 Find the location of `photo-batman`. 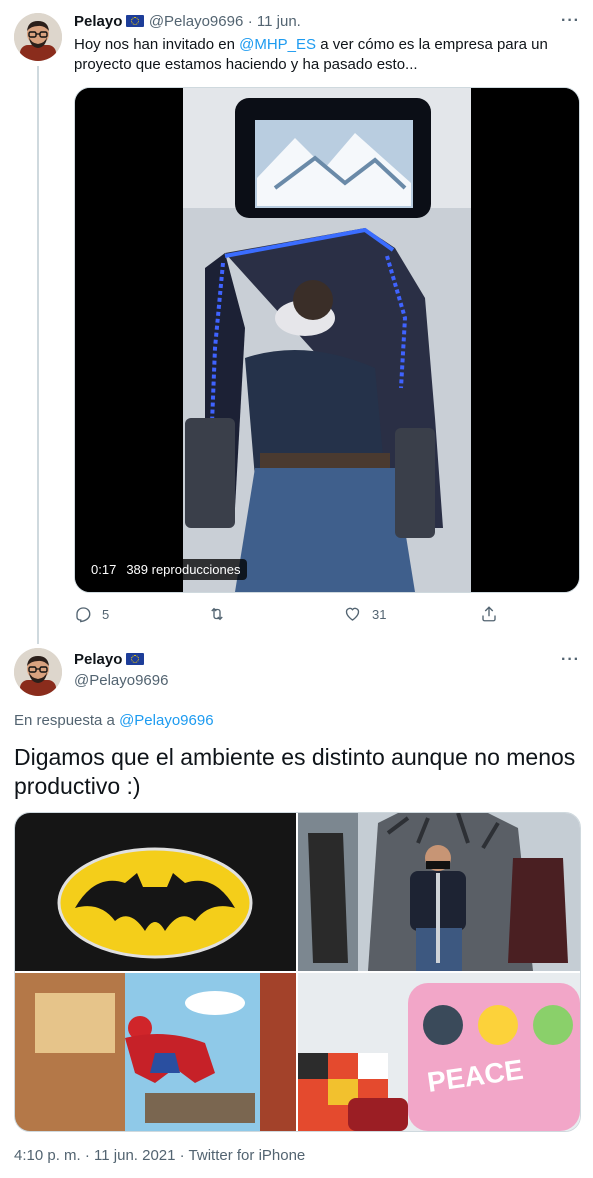

photo-batman is located at coordinates (155, 892).